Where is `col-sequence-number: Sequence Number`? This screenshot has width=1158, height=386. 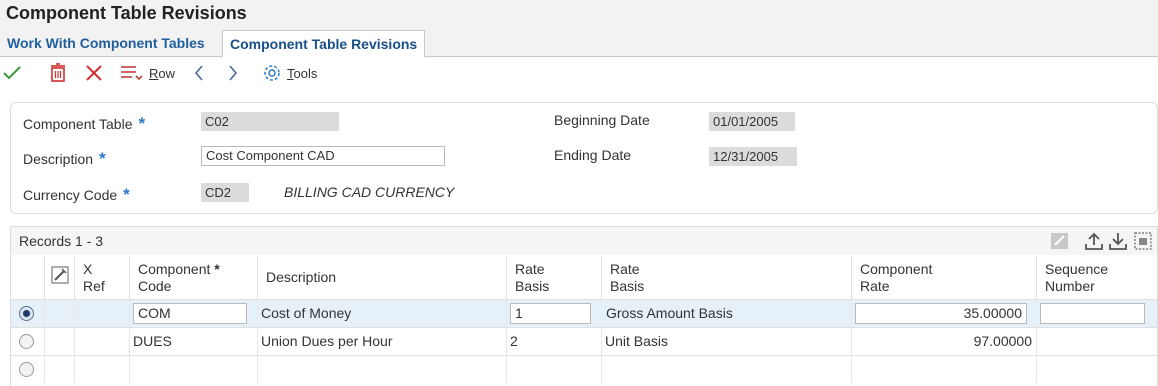 col-sequence-number: Sequence Number is located at coordinates (1097, 277).